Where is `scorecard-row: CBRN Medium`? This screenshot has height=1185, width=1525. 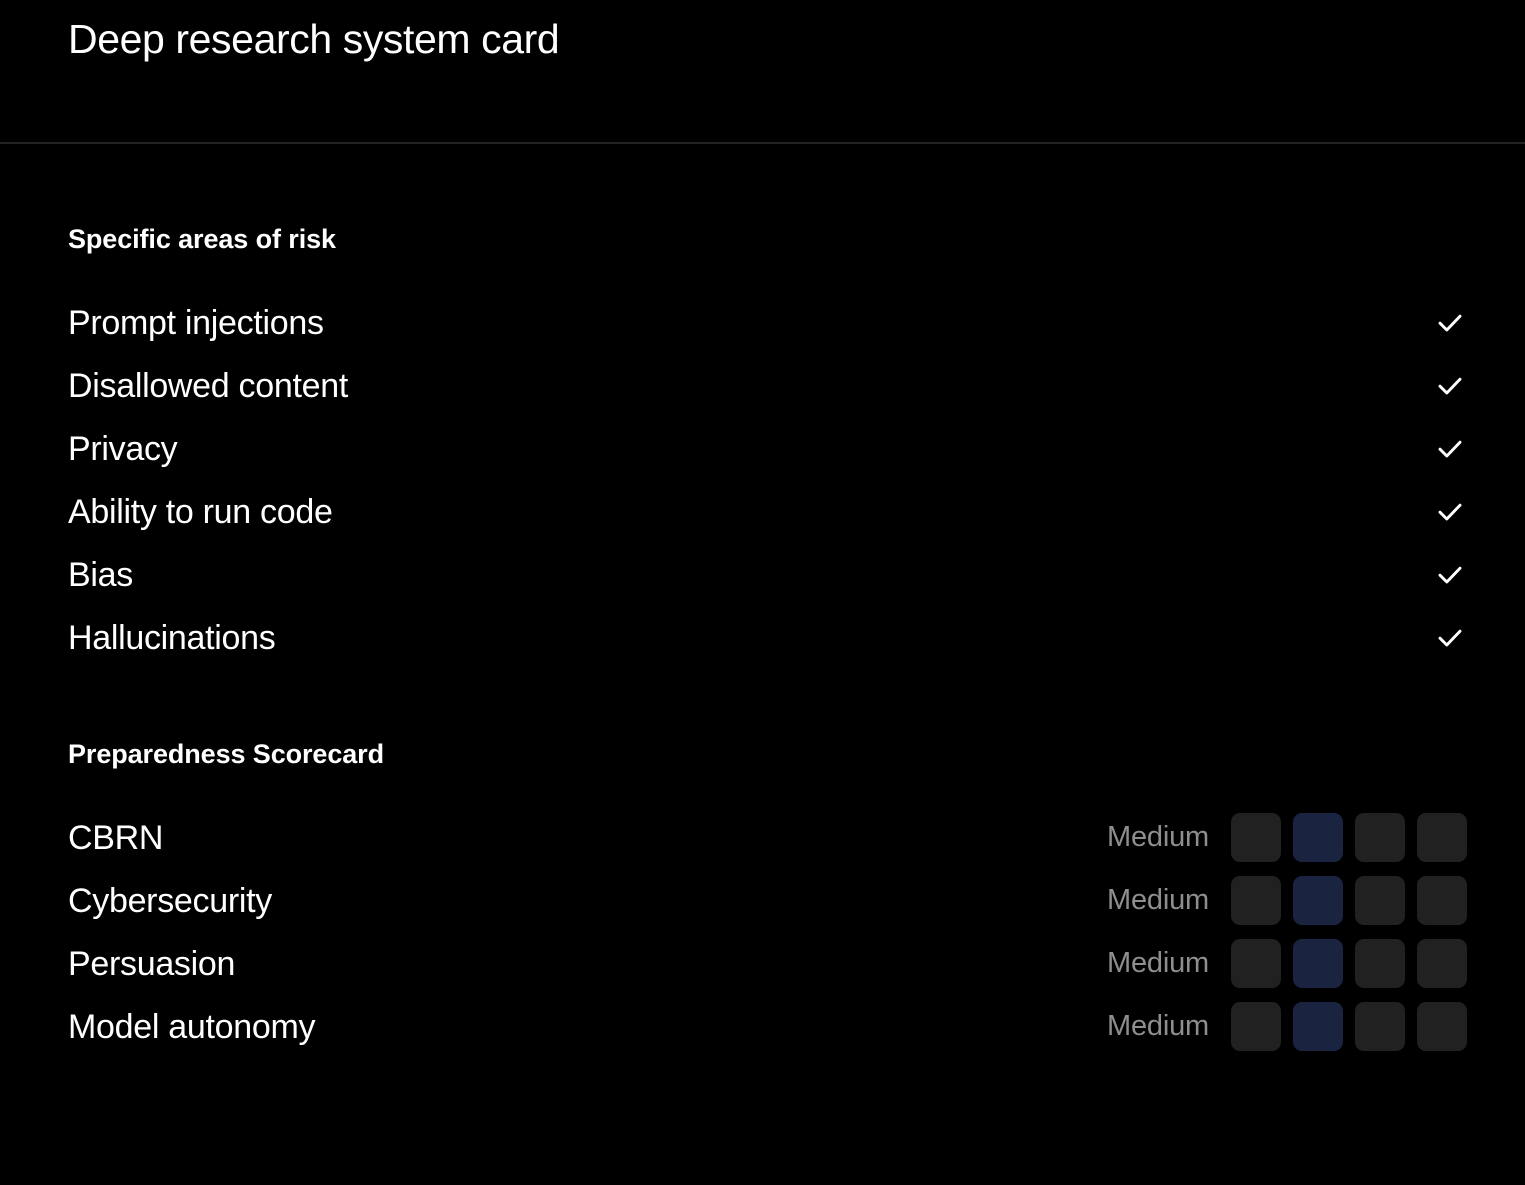
scorecard-row: CBRN Medium is located at coordinates (762, 837).